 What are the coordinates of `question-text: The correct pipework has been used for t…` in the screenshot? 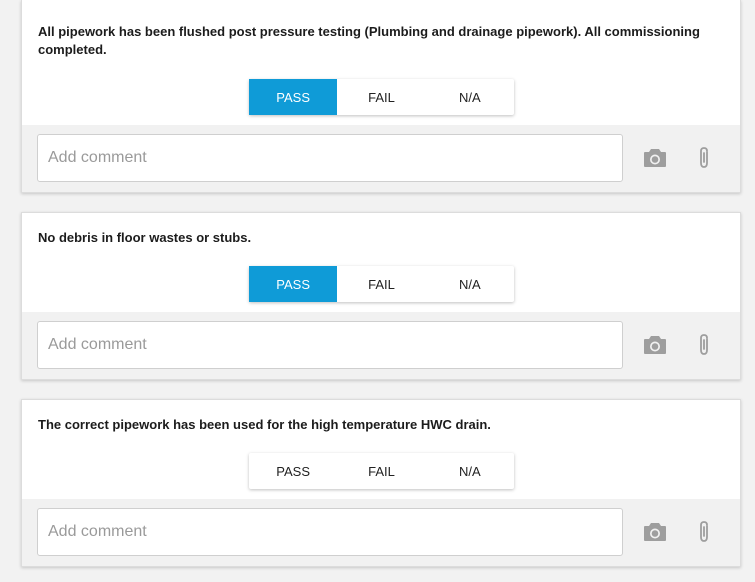 It's located at (264, 424).